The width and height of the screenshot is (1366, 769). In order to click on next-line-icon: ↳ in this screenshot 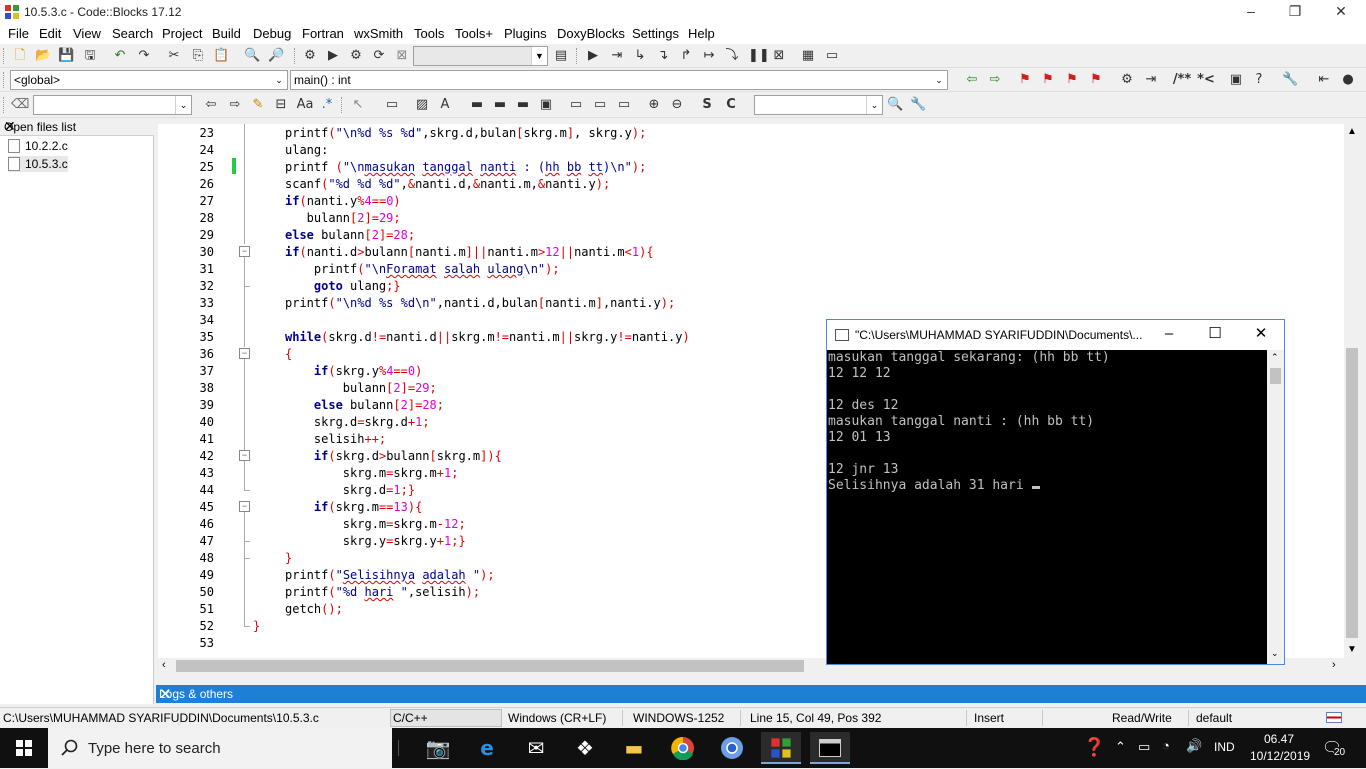, I will do `click(640, 56)`.